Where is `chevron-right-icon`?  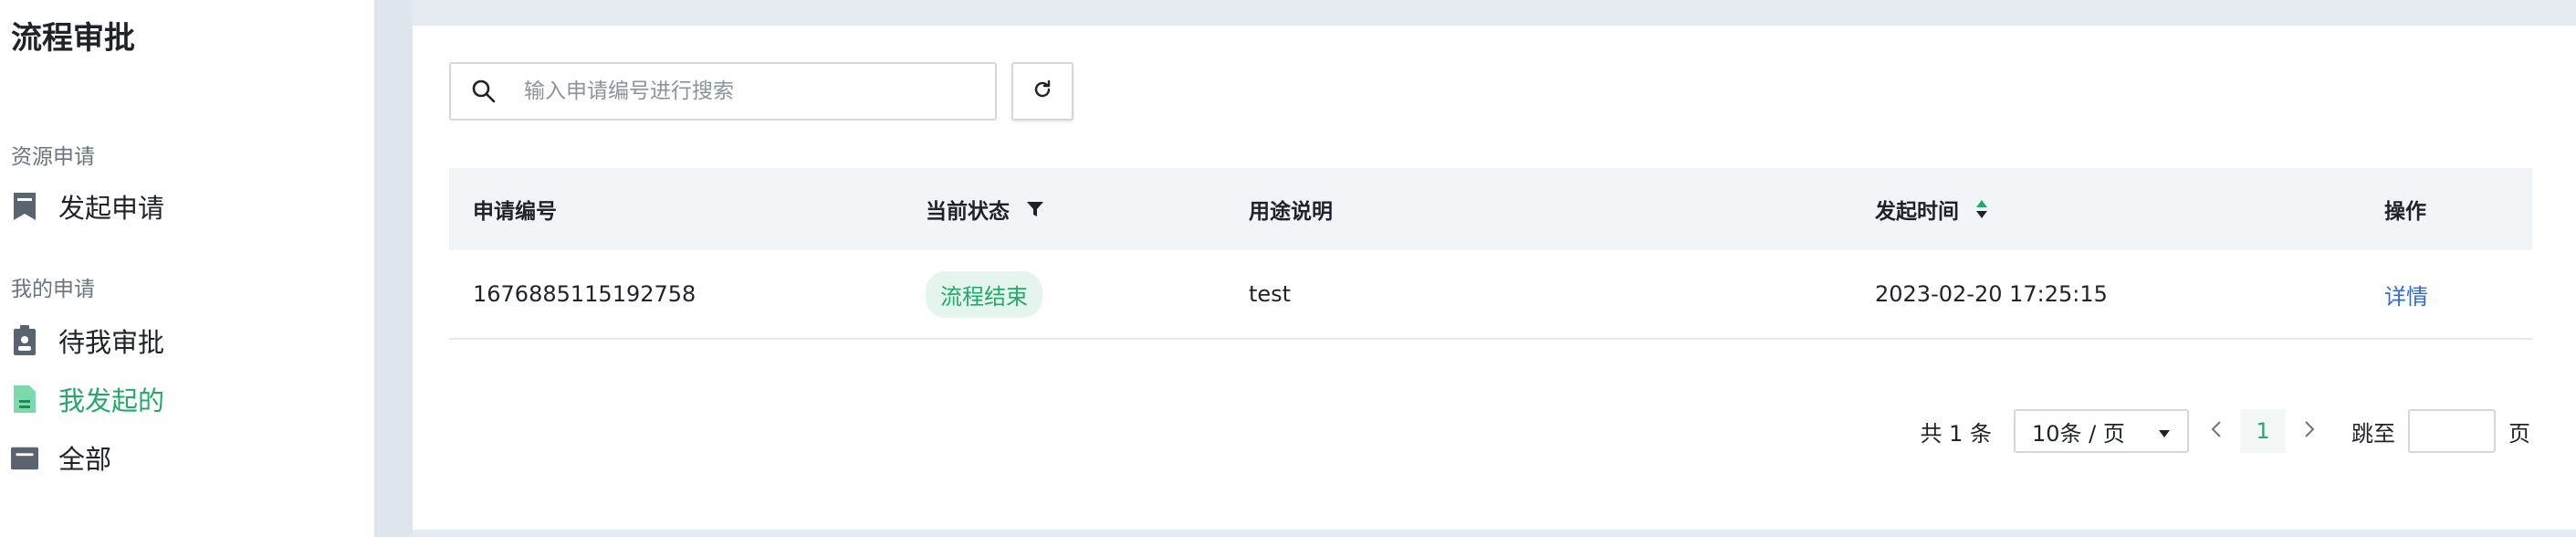 chevron-right-icon is located at coordinates (2309, 431).